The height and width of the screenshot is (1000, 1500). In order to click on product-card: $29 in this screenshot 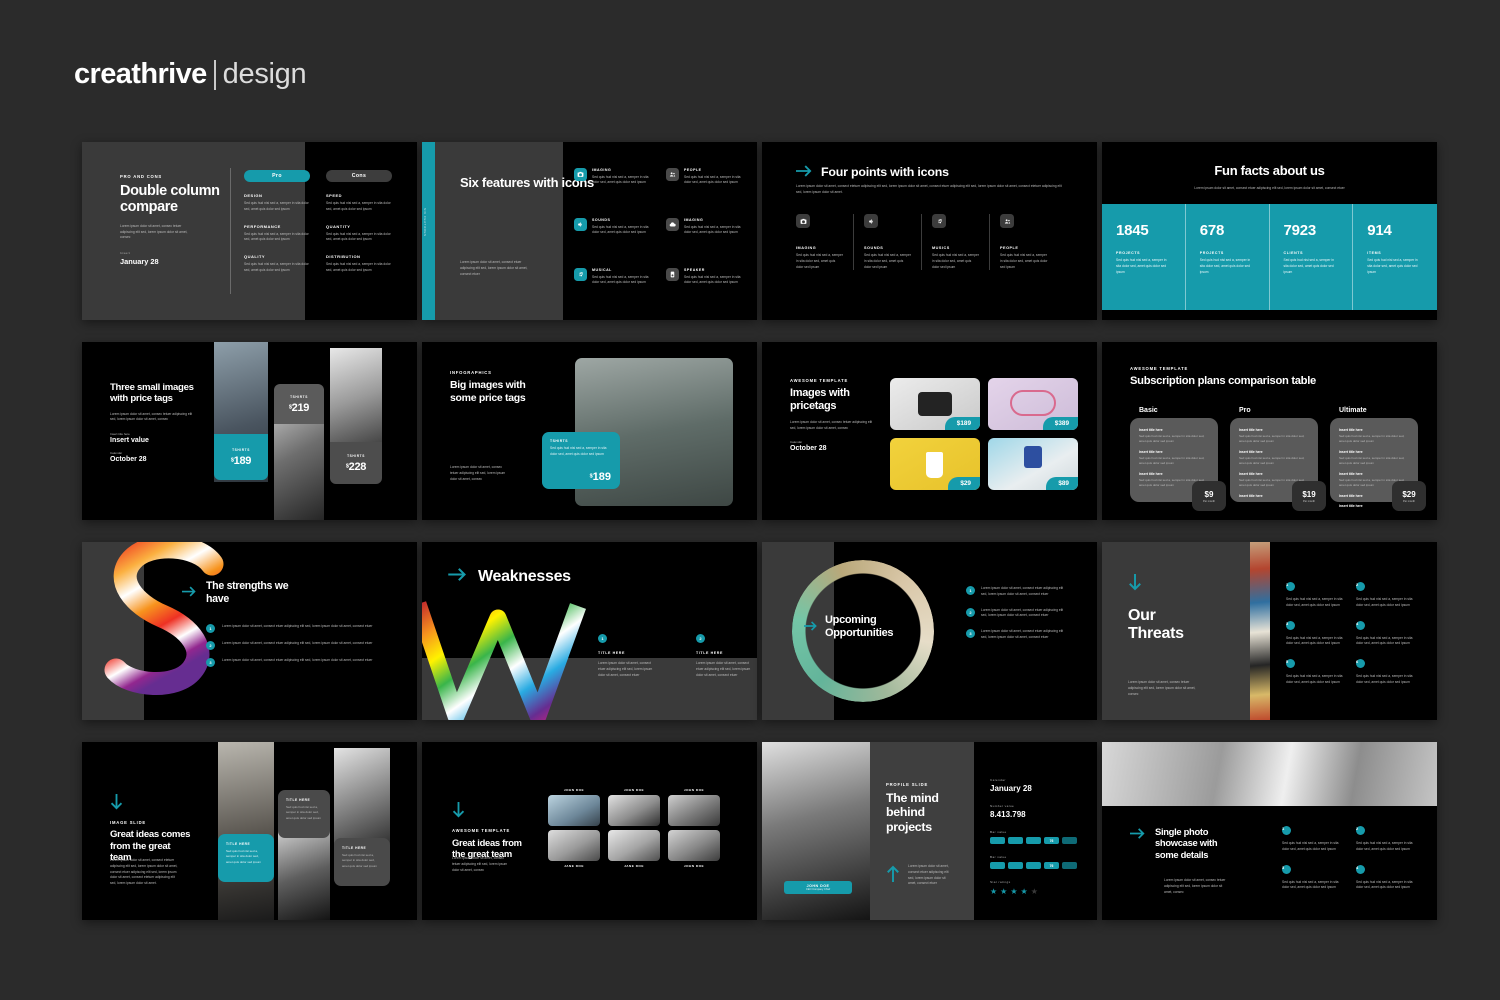, I will do `click(935, 464)`.